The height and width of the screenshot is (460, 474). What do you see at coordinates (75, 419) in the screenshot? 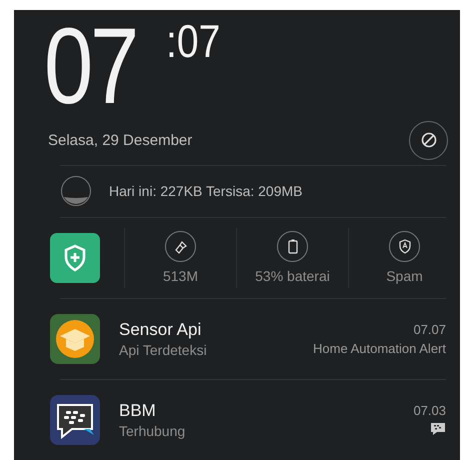
I see `chat-bubble-icon` at bounding box center [75, 419].